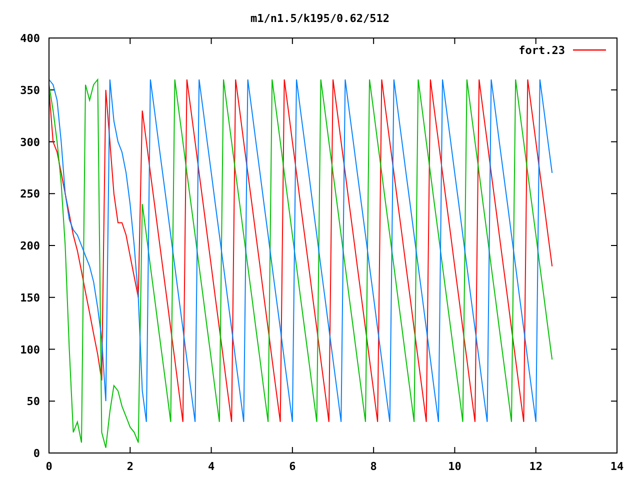  I want to click on x-tick-label: 0, so click(49, 466).